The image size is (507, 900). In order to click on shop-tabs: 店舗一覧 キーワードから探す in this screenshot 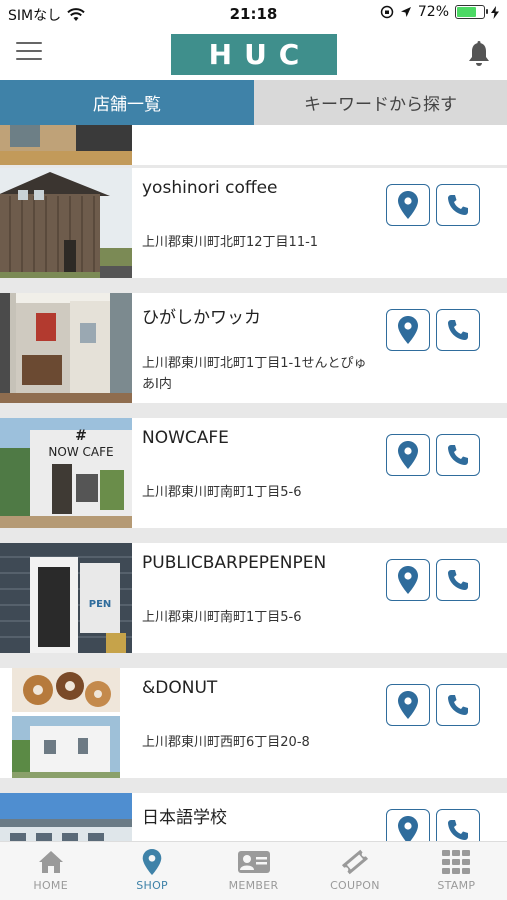, I will do `click(253, 102)`.